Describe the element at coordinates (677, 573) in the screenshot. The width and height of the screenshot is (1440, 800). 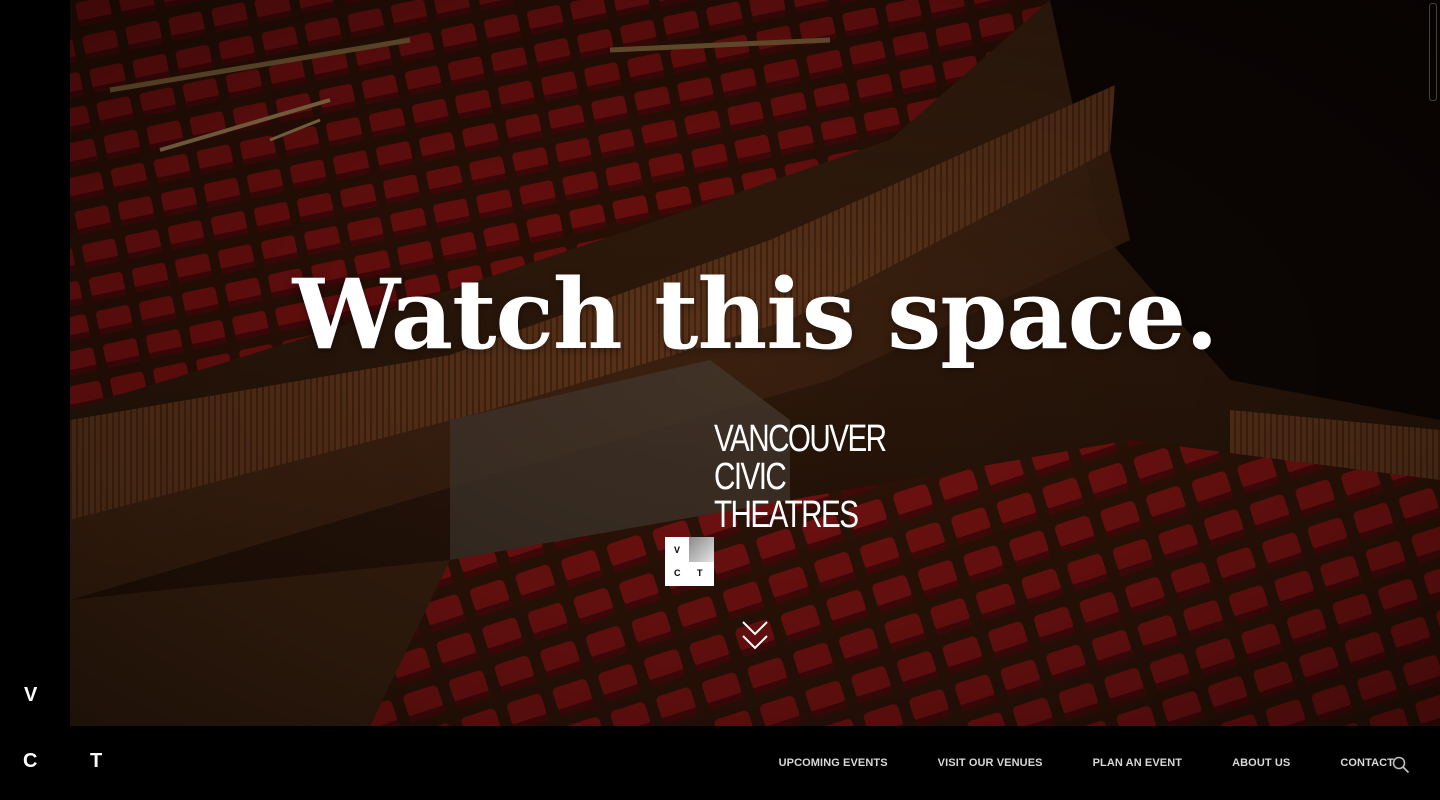
I see `logo-letter-c: C` at that location.